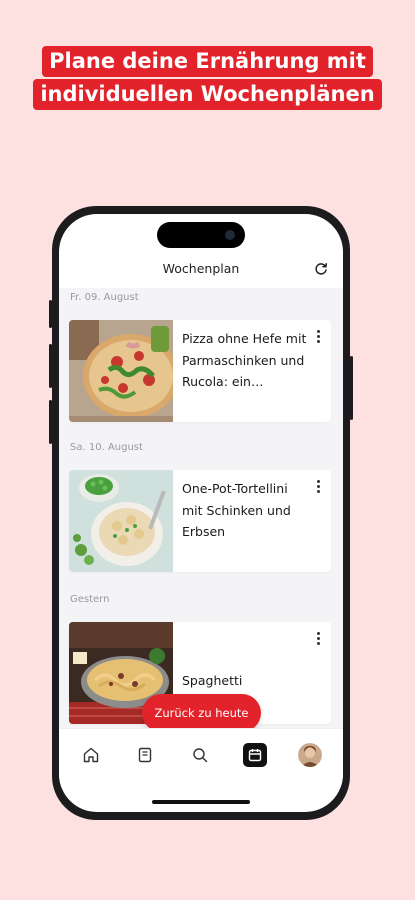 This screenshot has height=900, width=415. Describe the element at coordinates (121, 521) in the screenshot. I see `recipe-image-tortellini` at that location.